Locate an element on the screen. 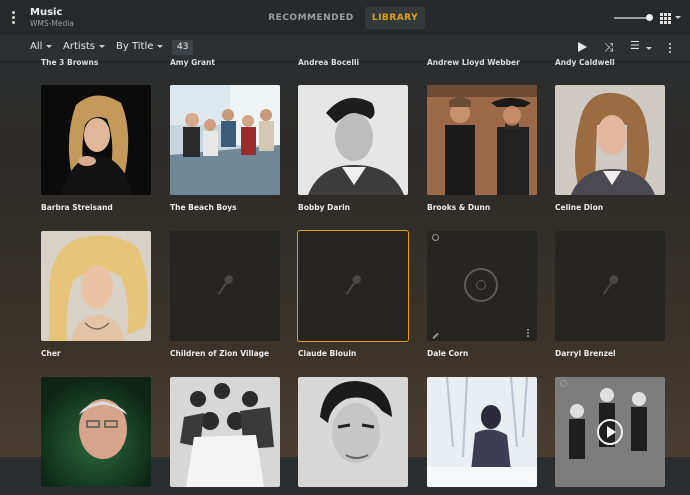 The height and width of the screenshot is (495, 690). sort-dropdown: By Title is located at coordinates (140, 46).